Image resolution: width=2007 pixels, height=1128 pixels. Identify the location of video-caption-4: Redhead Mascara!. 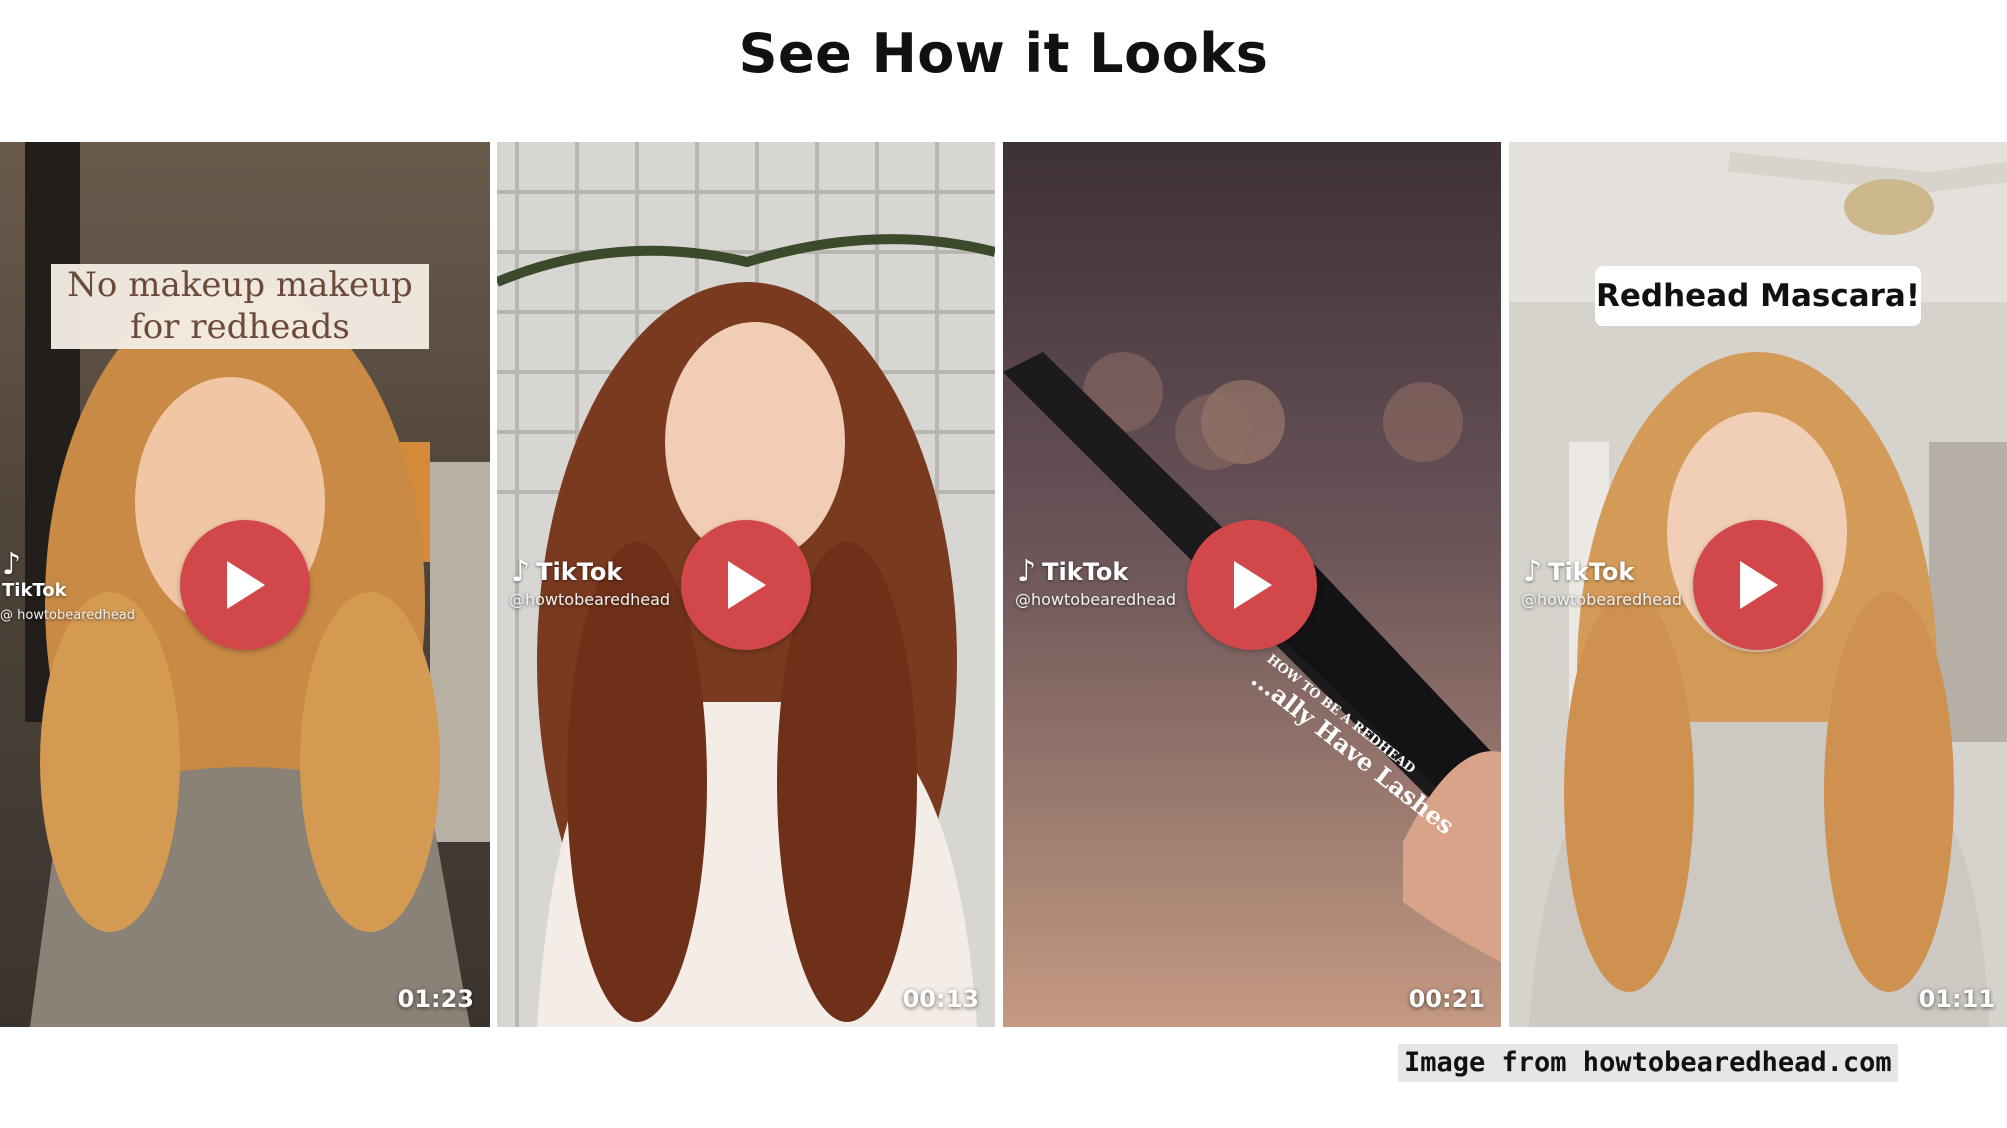
(1758, 296).